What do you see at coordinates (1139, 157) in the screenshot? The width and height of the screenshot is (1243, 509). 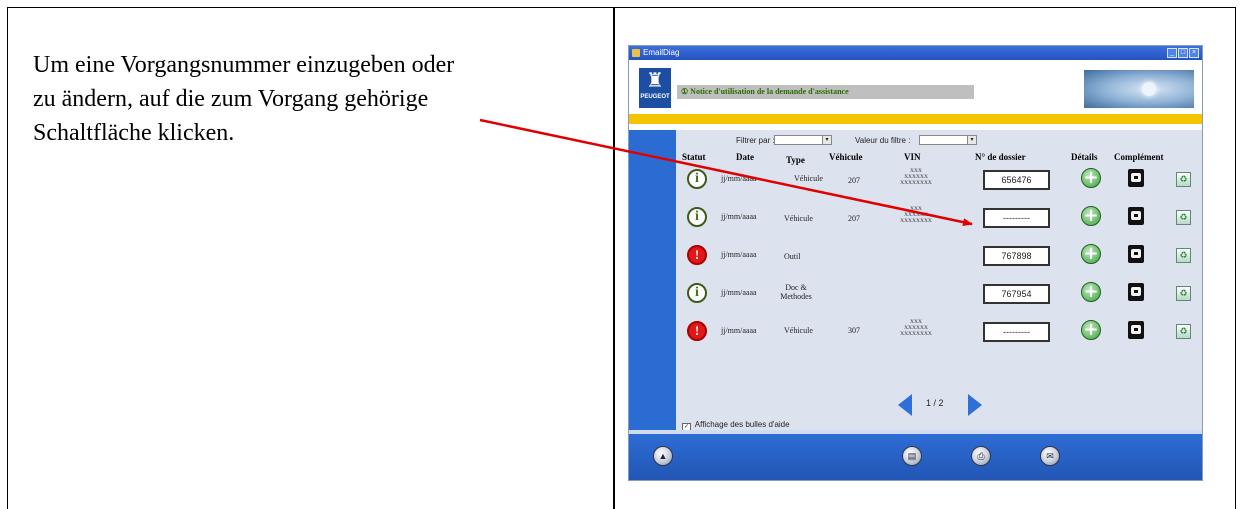 I see `col-complement: Complément` at bounding box center [1139, 157].